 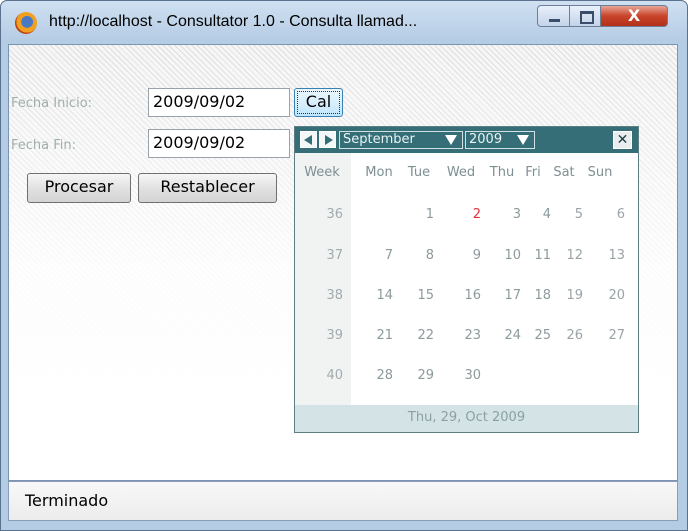 I want to click on maximize-icon, so click(x=587, y=17).